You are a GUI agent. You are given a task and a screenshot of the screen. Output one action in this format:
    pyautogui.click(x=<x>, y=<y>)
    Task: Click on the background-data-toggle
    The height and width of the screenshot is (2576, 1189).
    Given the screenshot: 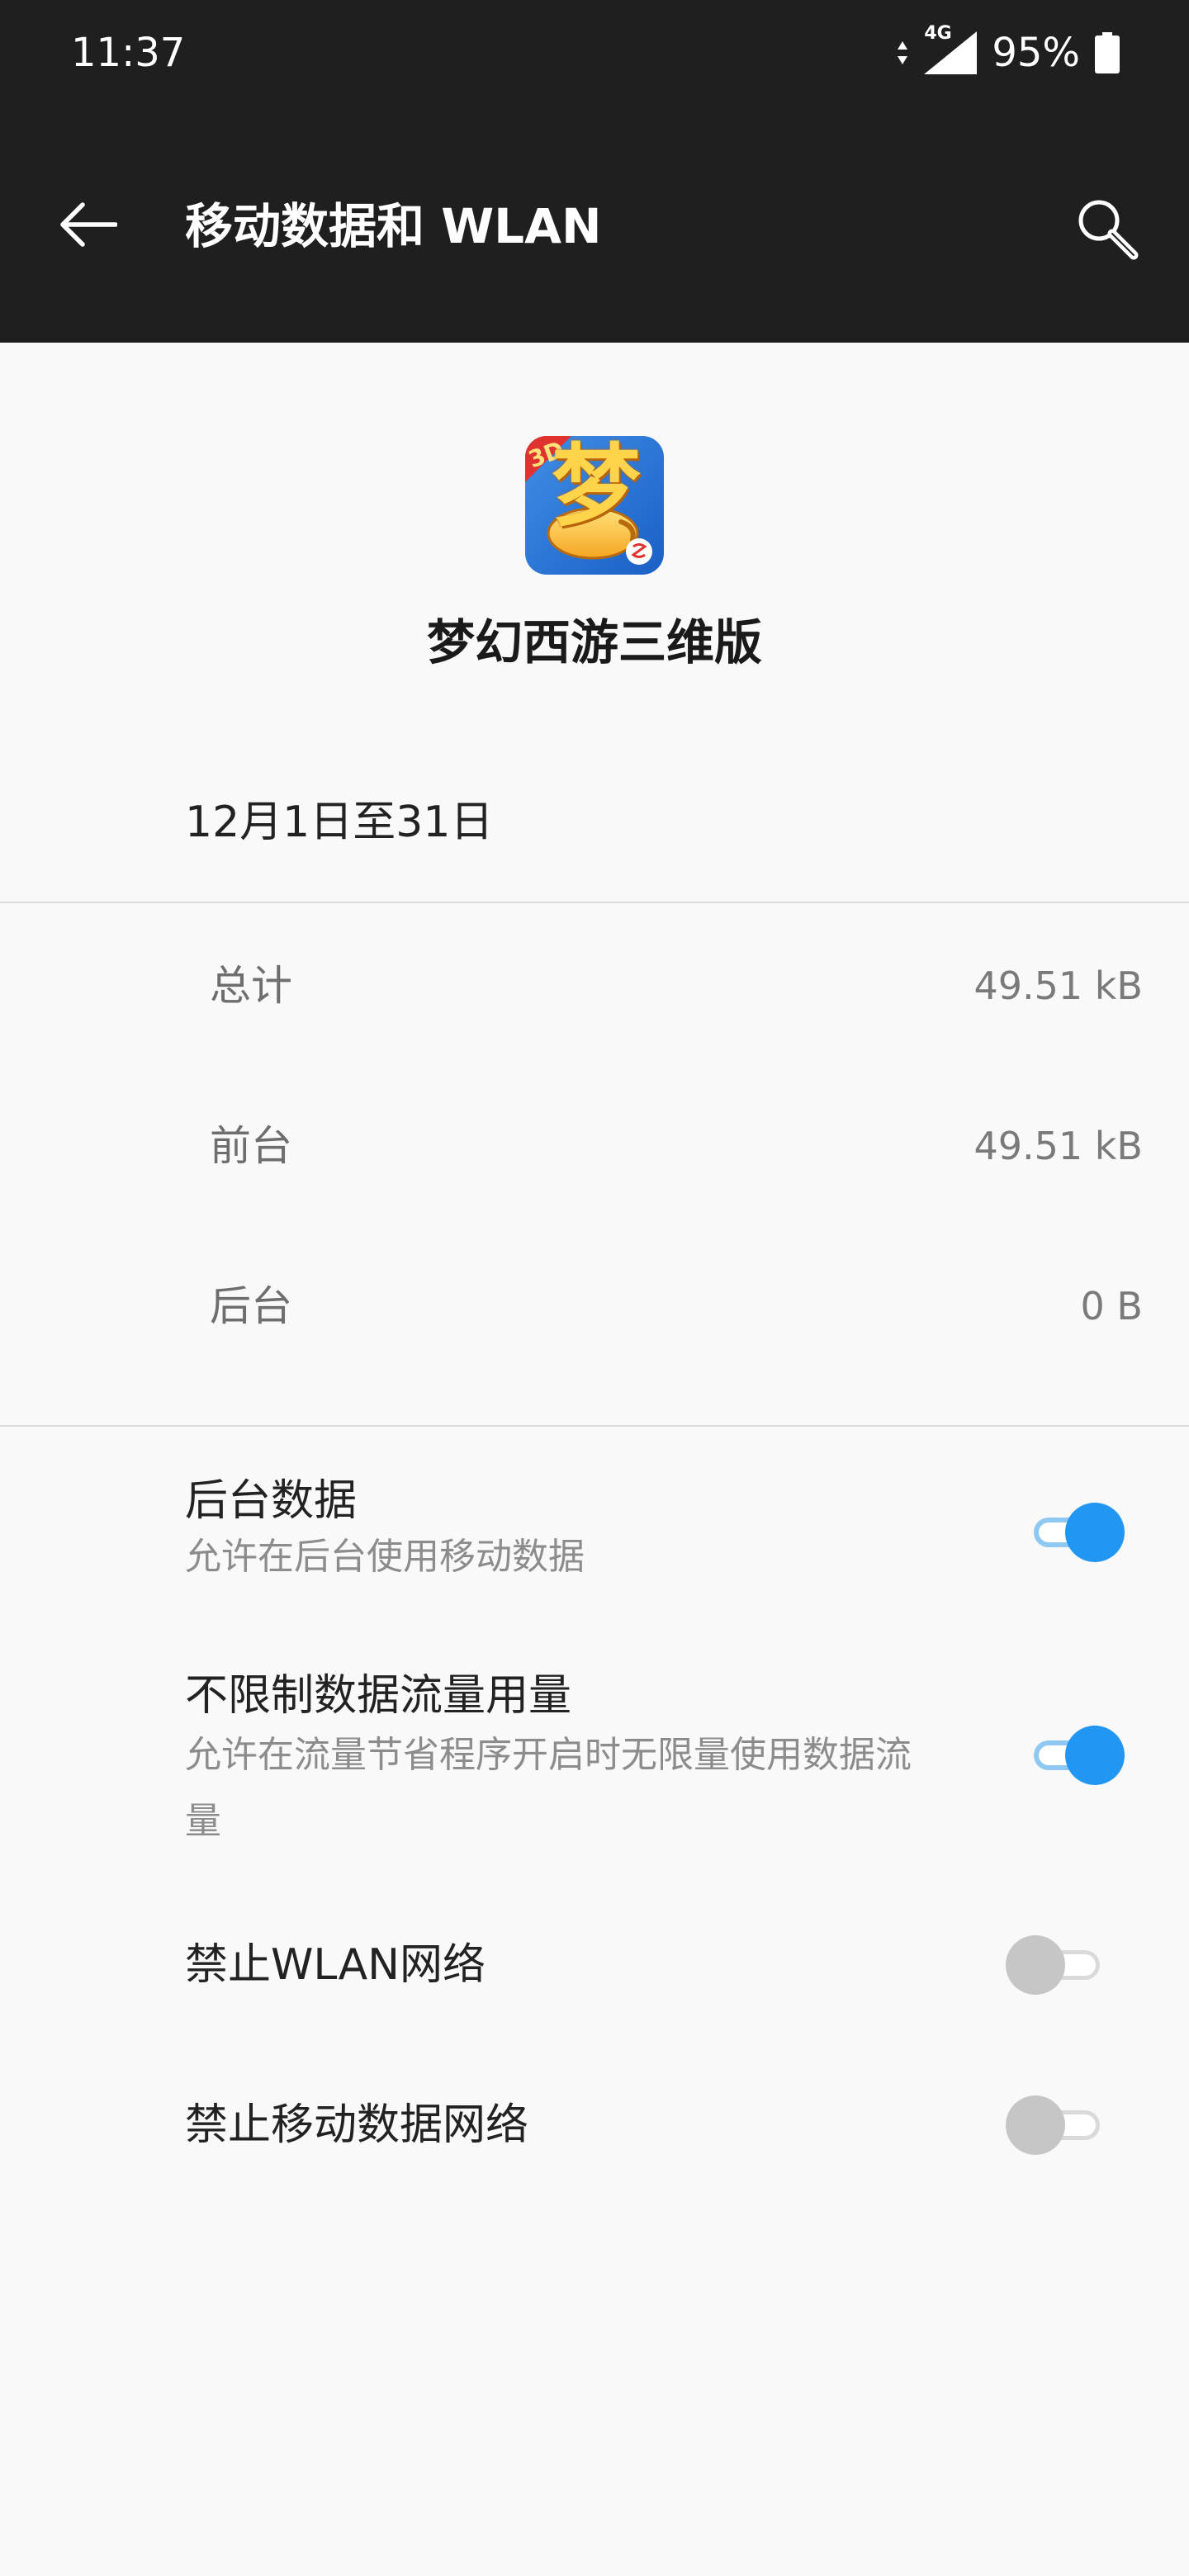 What is the action you would take?
    pyautogui.click(x=1075, y=1532)
    